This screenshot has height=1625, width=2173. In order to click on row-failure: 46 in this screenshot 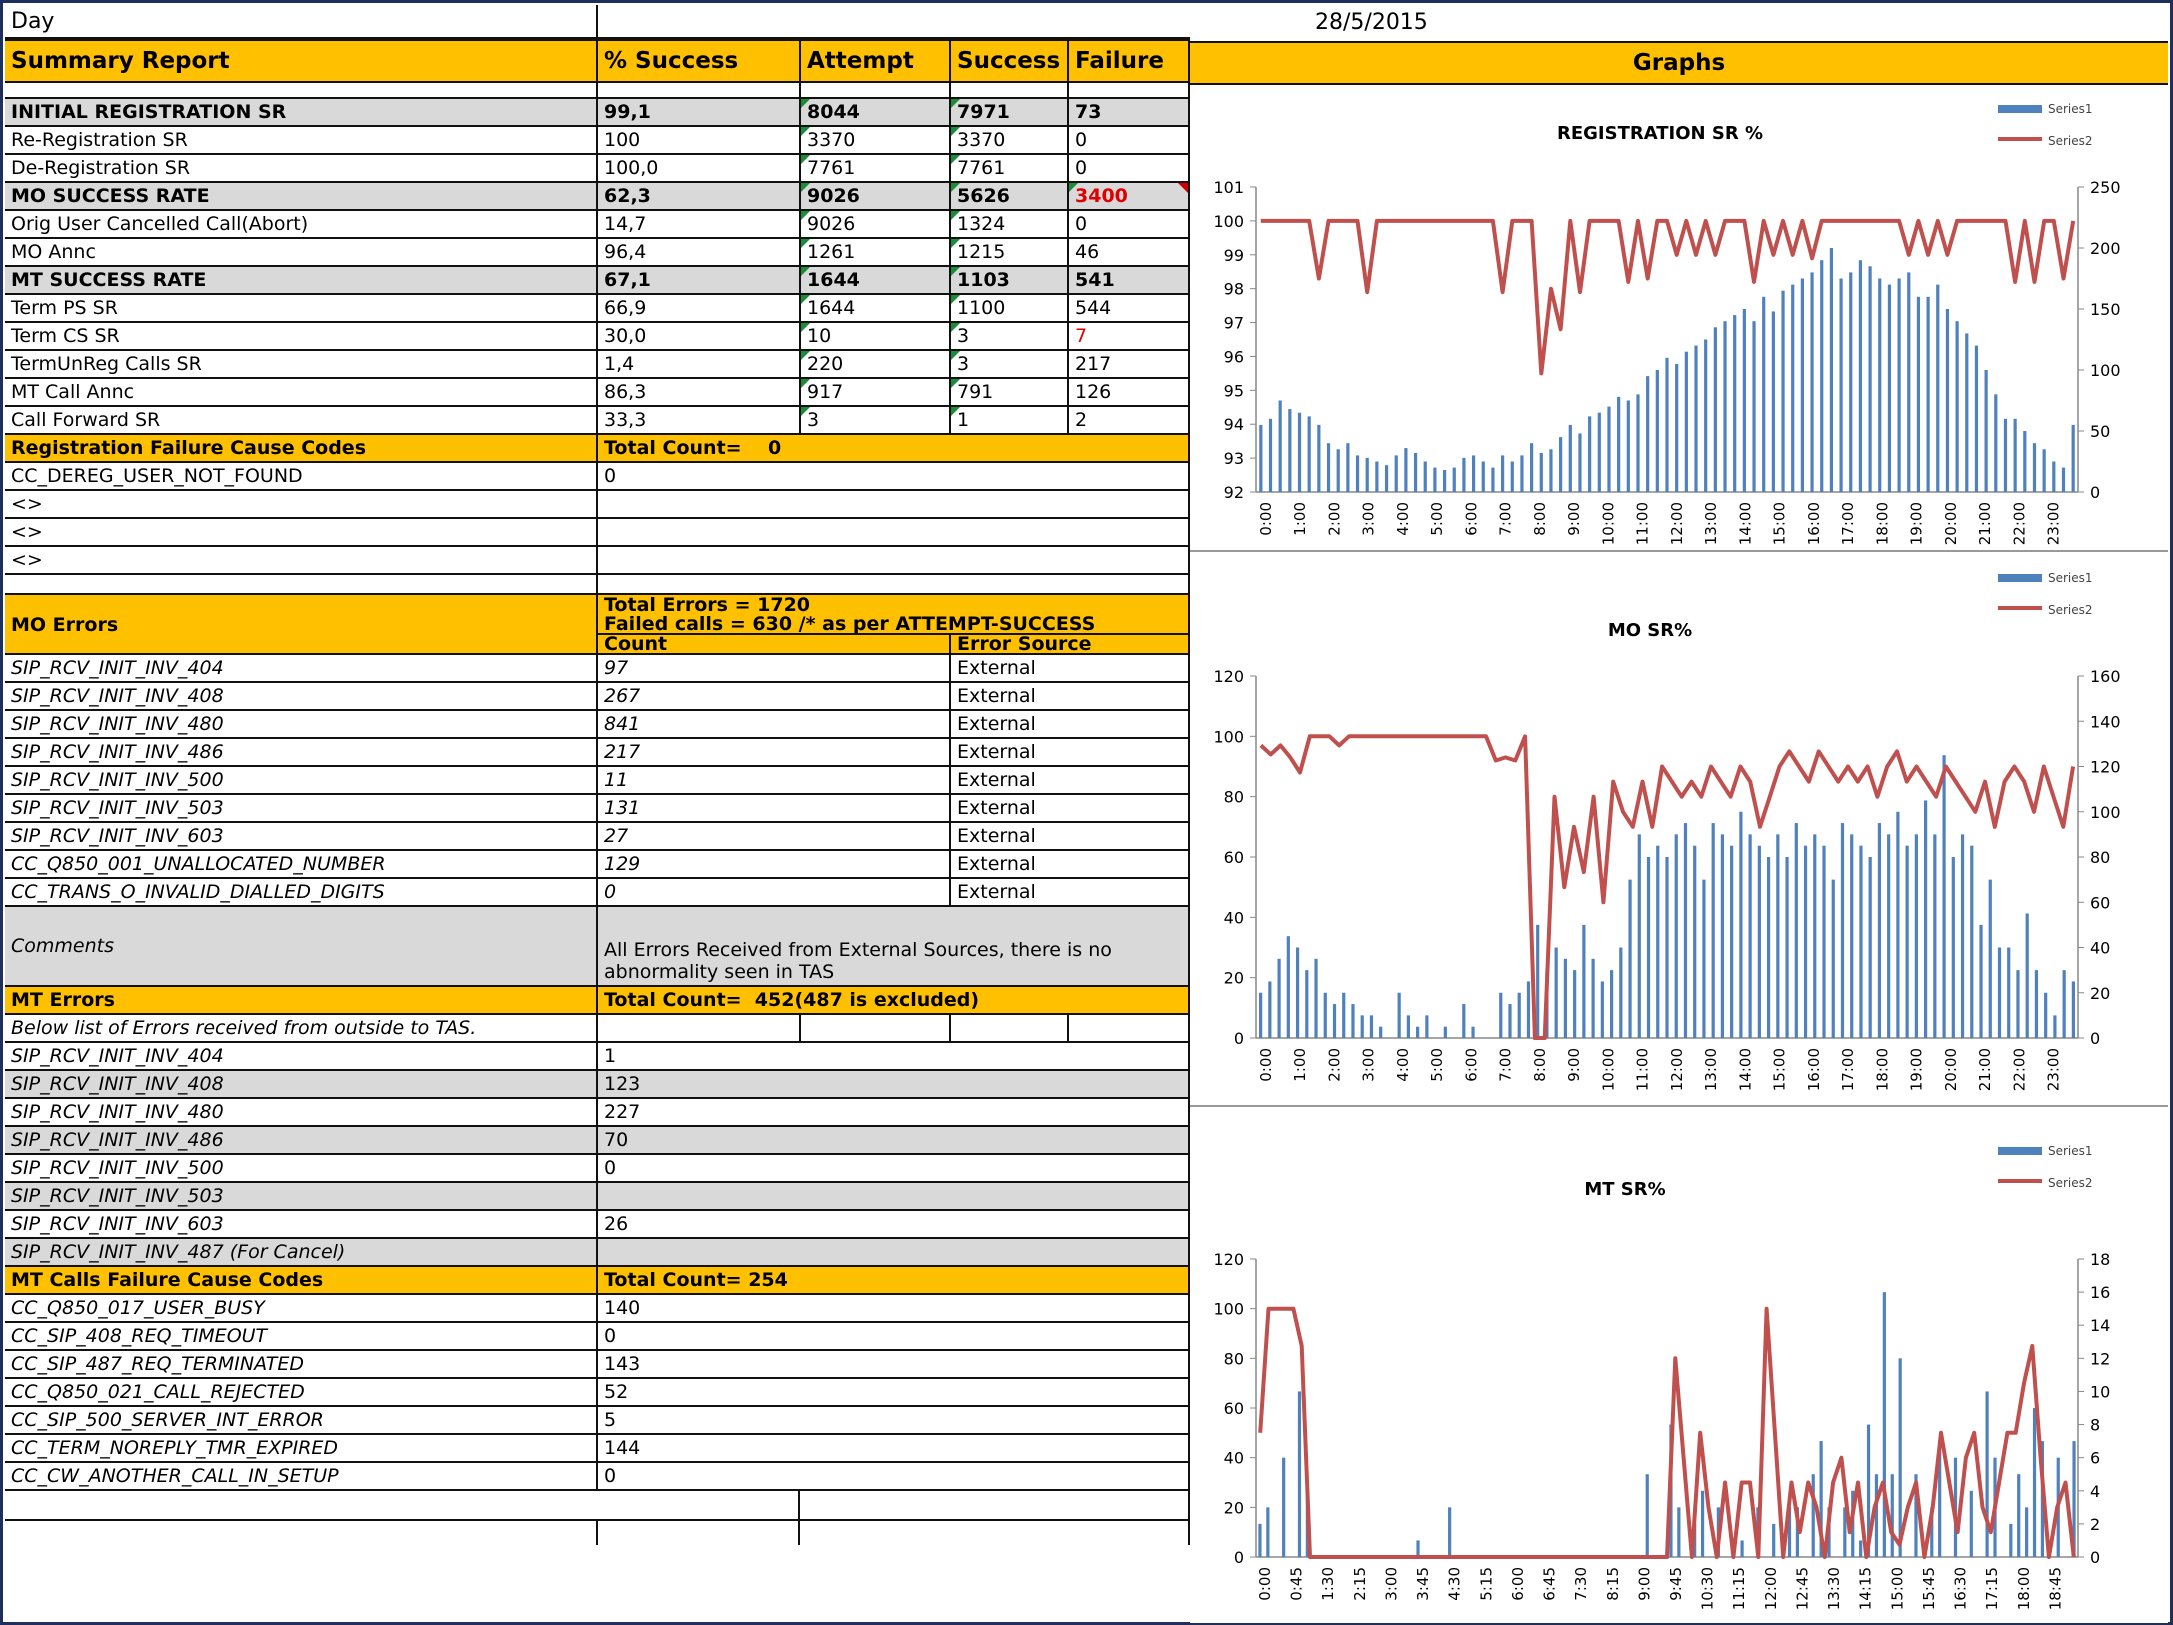, I will do `click(1129, 252)`.